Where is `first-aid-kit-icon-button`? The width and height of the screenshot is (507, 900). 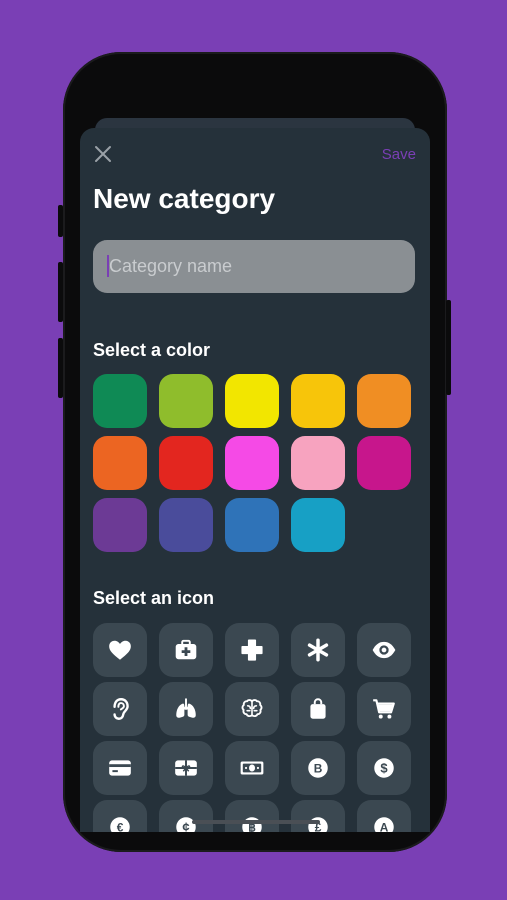 first-aid-kit-icon-button is located at coordinates (186, 650).